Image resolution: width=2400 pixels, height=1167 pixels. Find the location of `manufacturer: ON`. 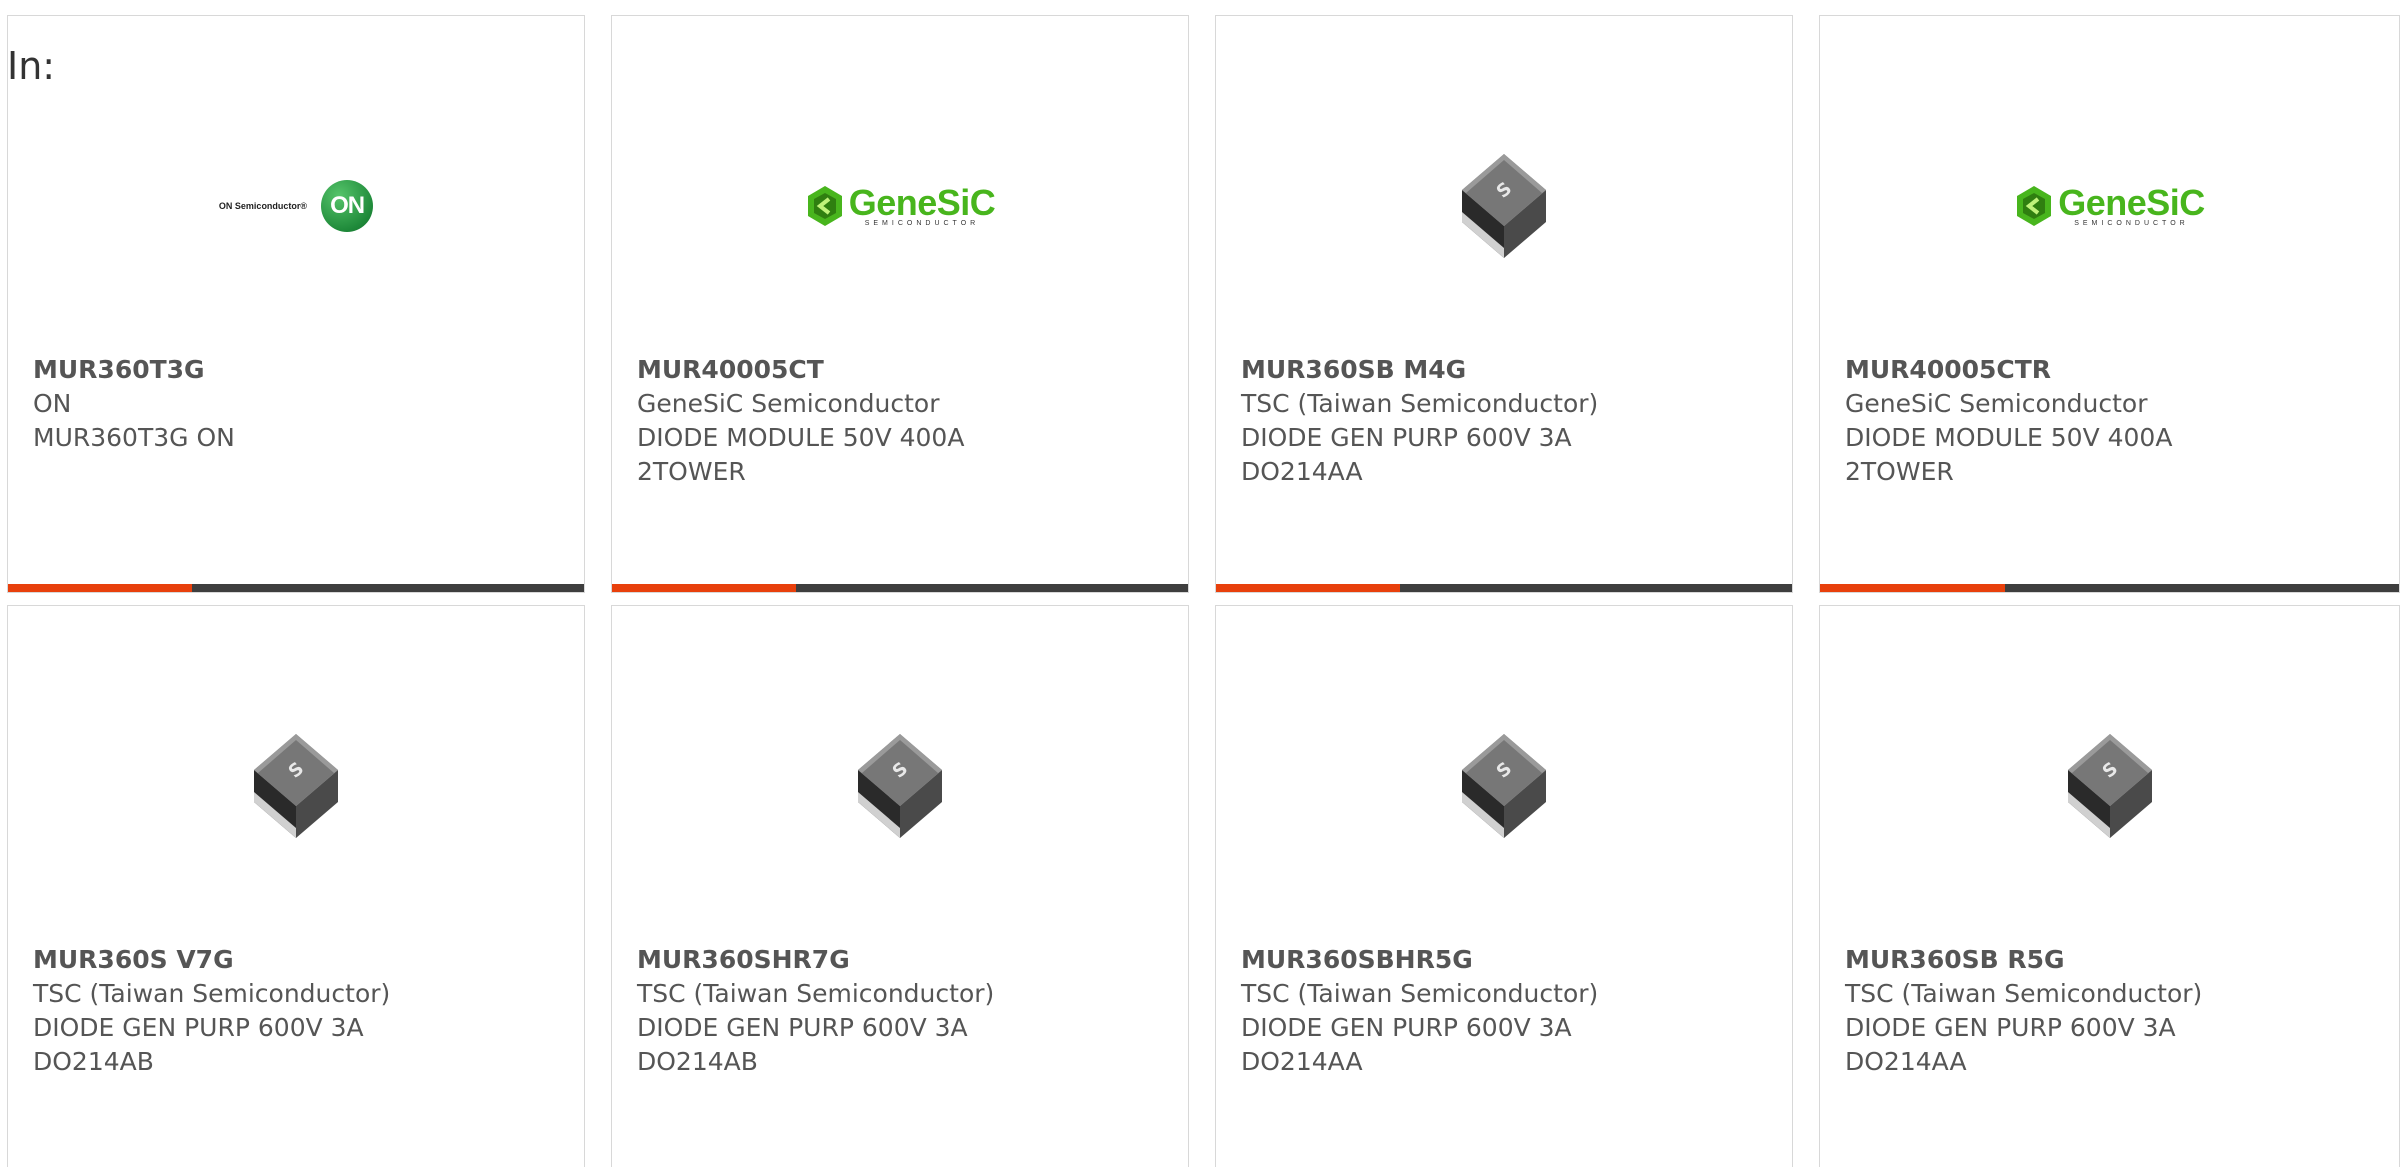

manufacturer: ON is located at coordinates (52, 403).